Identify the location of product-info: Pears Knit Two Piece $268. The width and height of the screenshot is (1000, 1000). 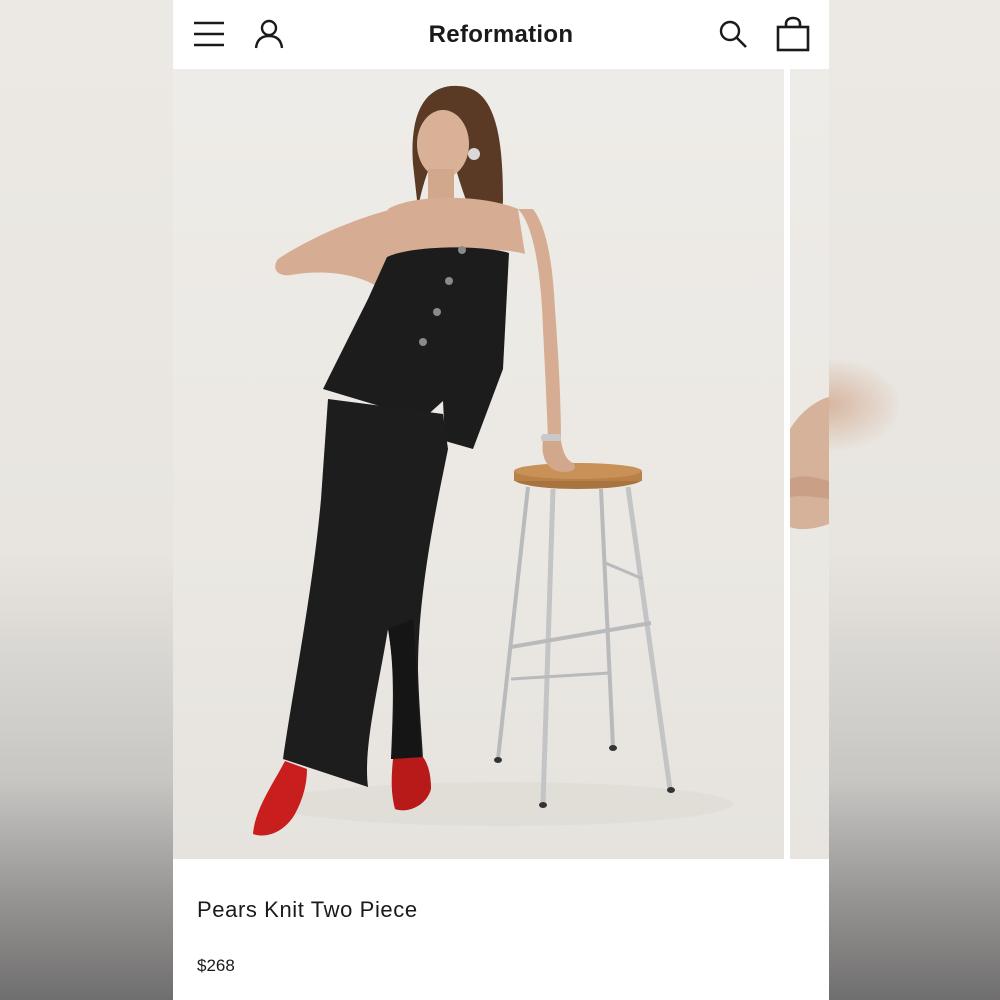
(501, 929).